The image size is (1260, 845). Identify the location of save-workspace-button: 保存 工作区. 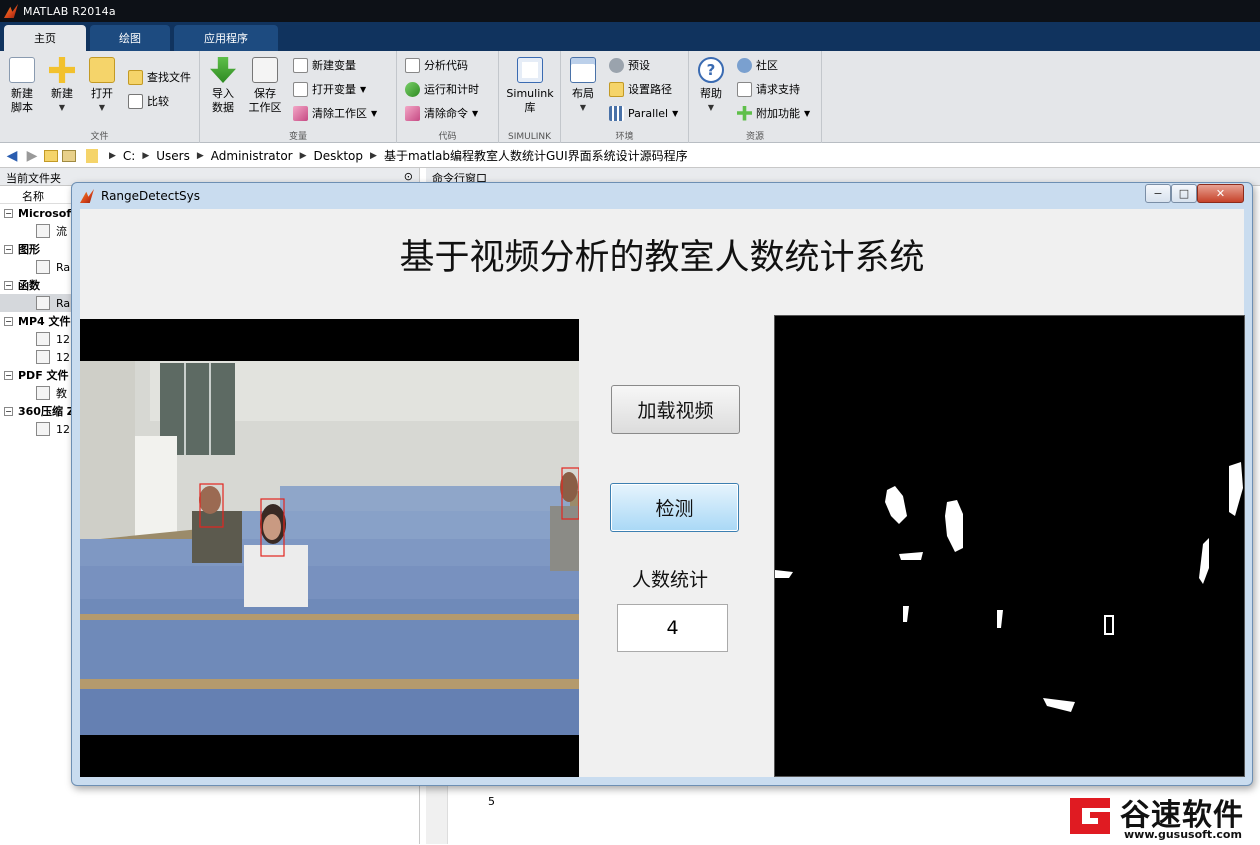
(265, 92).